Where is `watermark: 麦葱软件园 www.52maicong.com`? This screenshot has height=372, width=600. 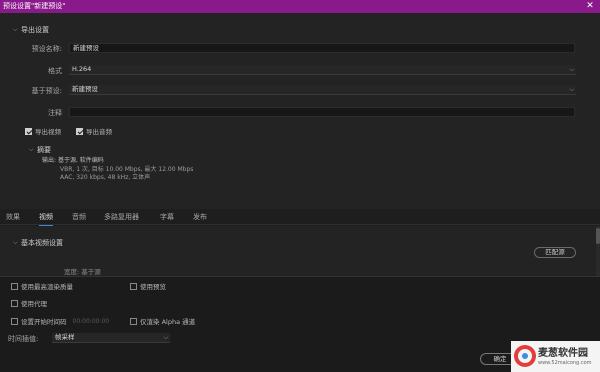 watermark: 麦葱软件园 www.52maicong.com is located at coordinates (555, 356).